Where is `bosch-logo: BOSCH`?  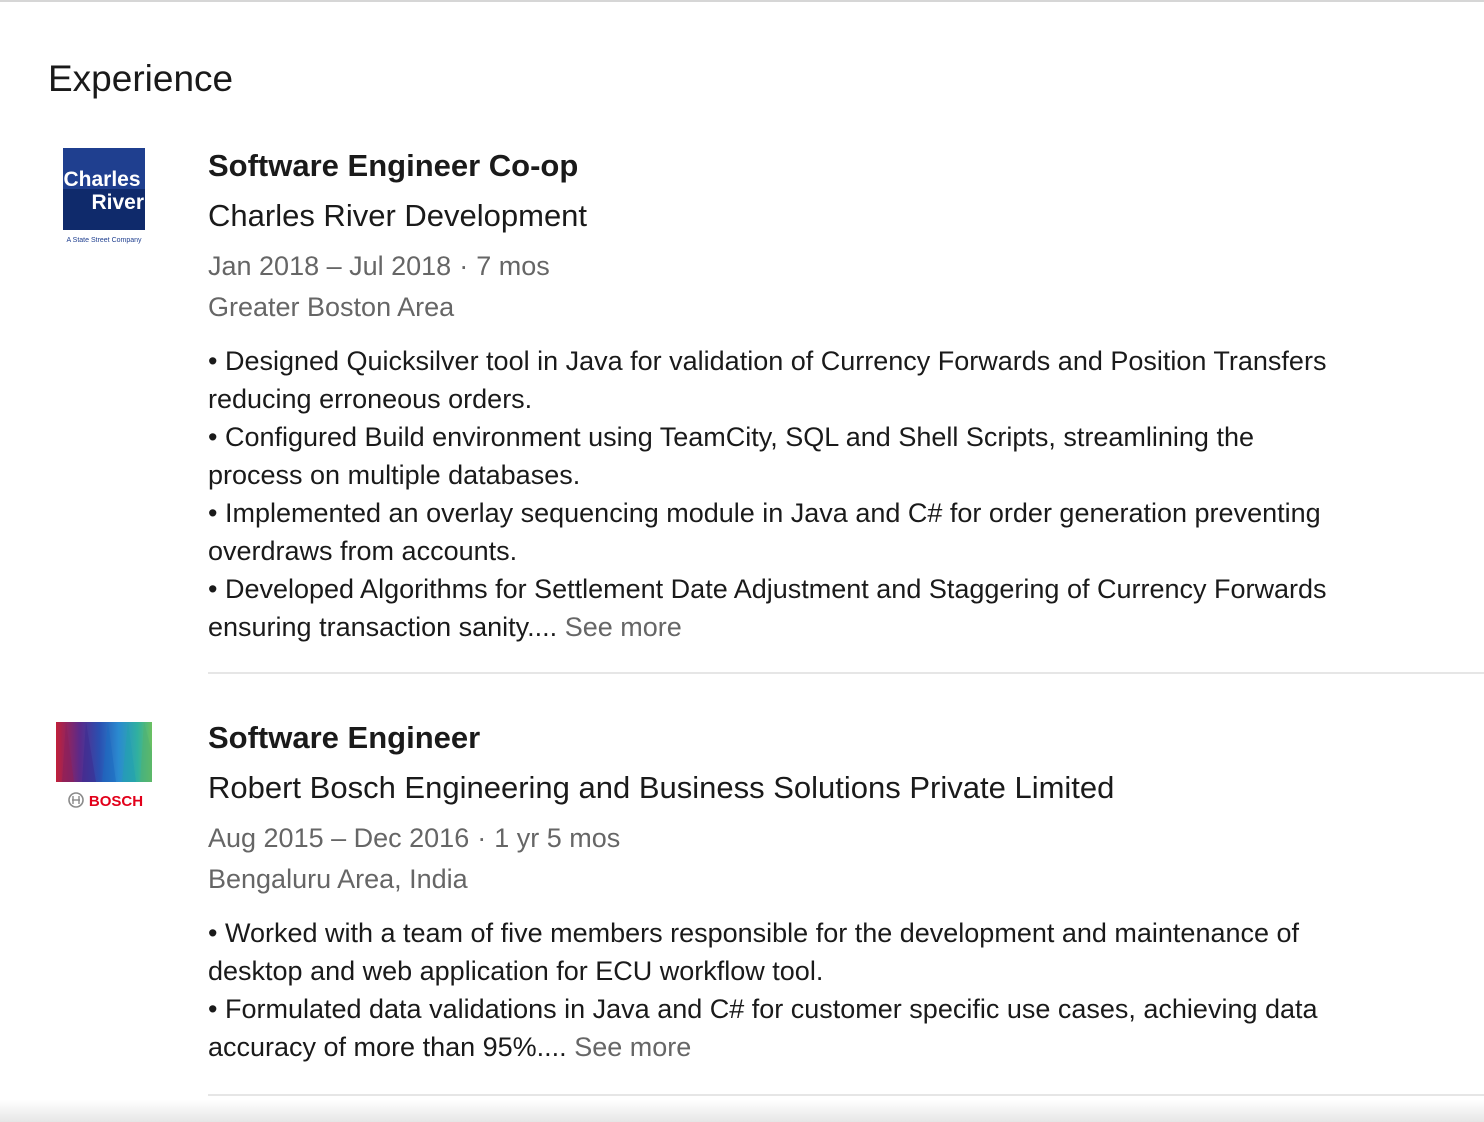
bosch-logo: BOSCH is located at coordinates (104, 770).